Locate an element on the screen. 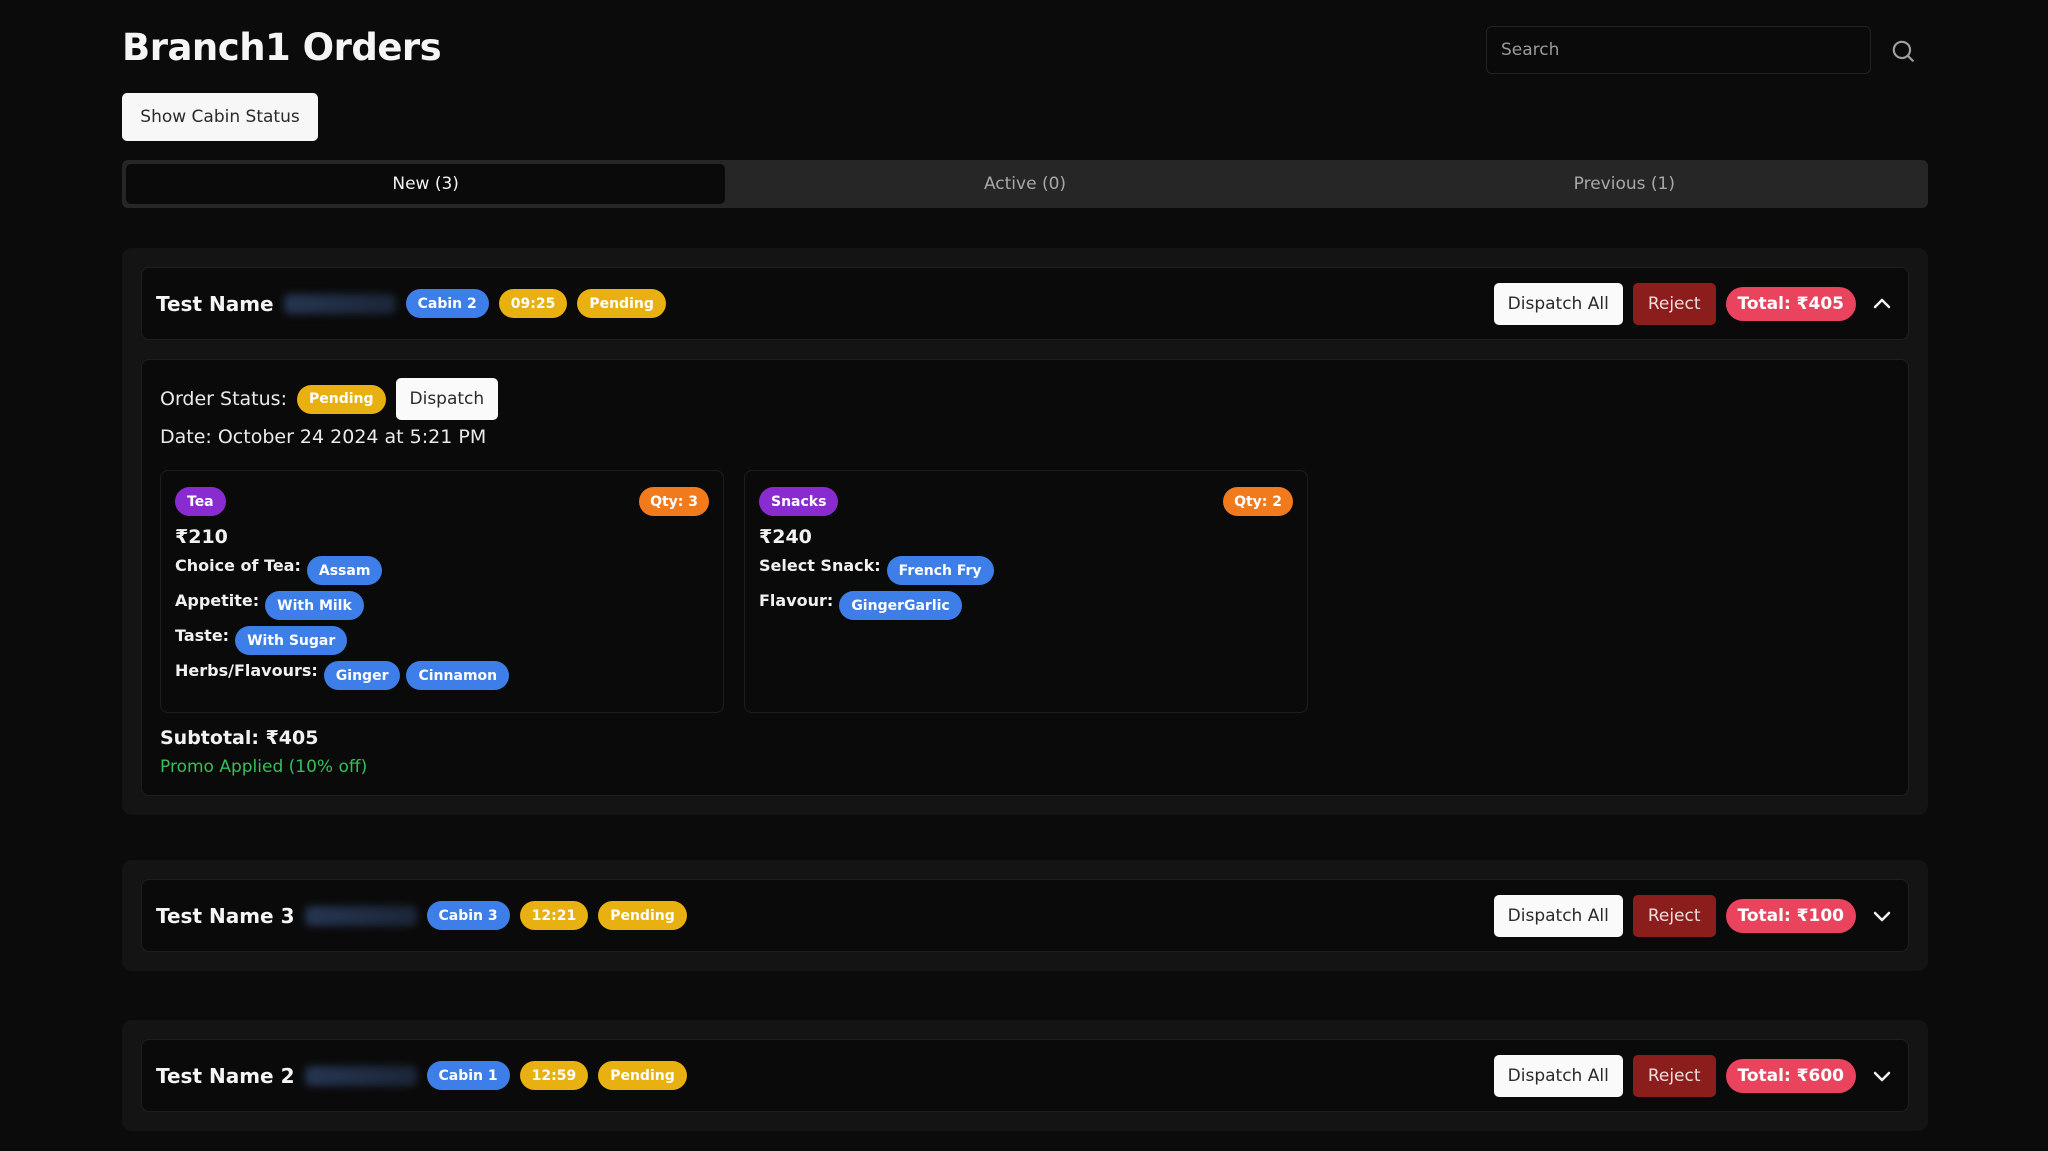 The width and height of the screenshot is (2048, 1151). option-row: Flavour: GingerGarlic is located at coordinates (1026, 604).